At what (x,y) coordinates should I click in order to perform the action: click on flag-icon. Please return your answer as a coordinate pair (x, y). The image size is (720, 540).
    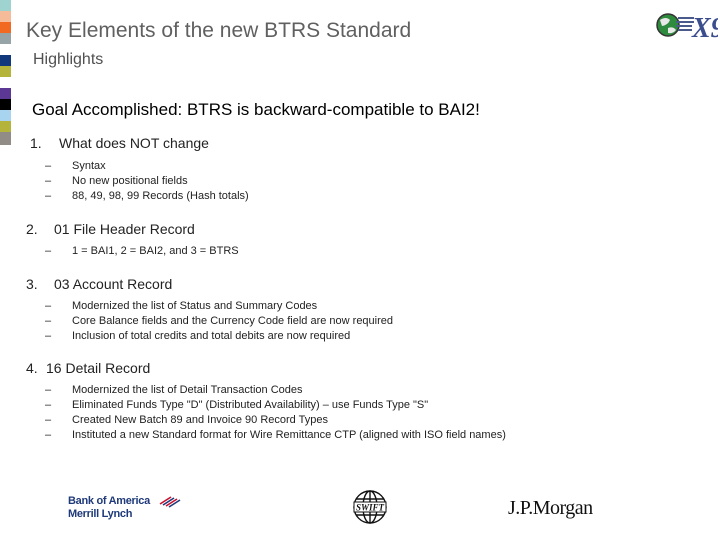
    Looking at the image, I should click on (170, 502).